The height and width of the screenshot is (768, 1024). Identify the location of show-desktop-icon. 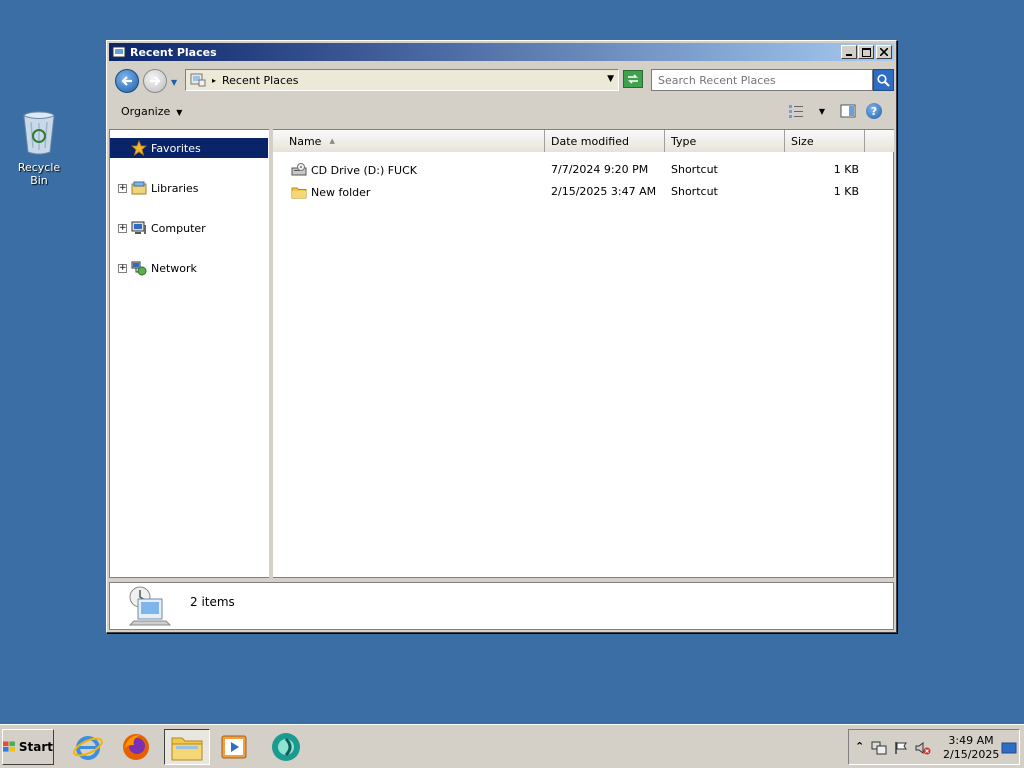
(1009, 748).